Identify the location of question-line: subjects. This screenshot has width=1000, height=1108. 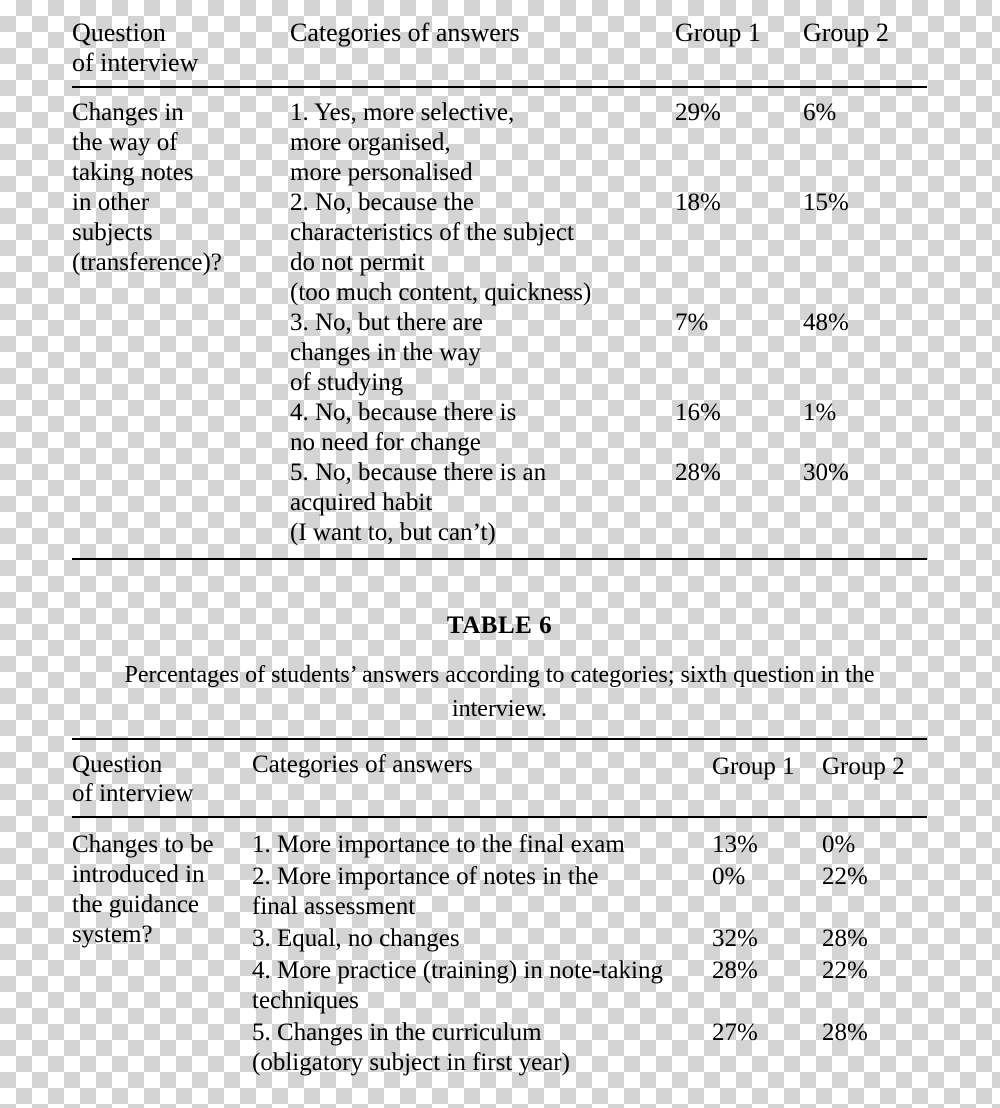
(112, 232).